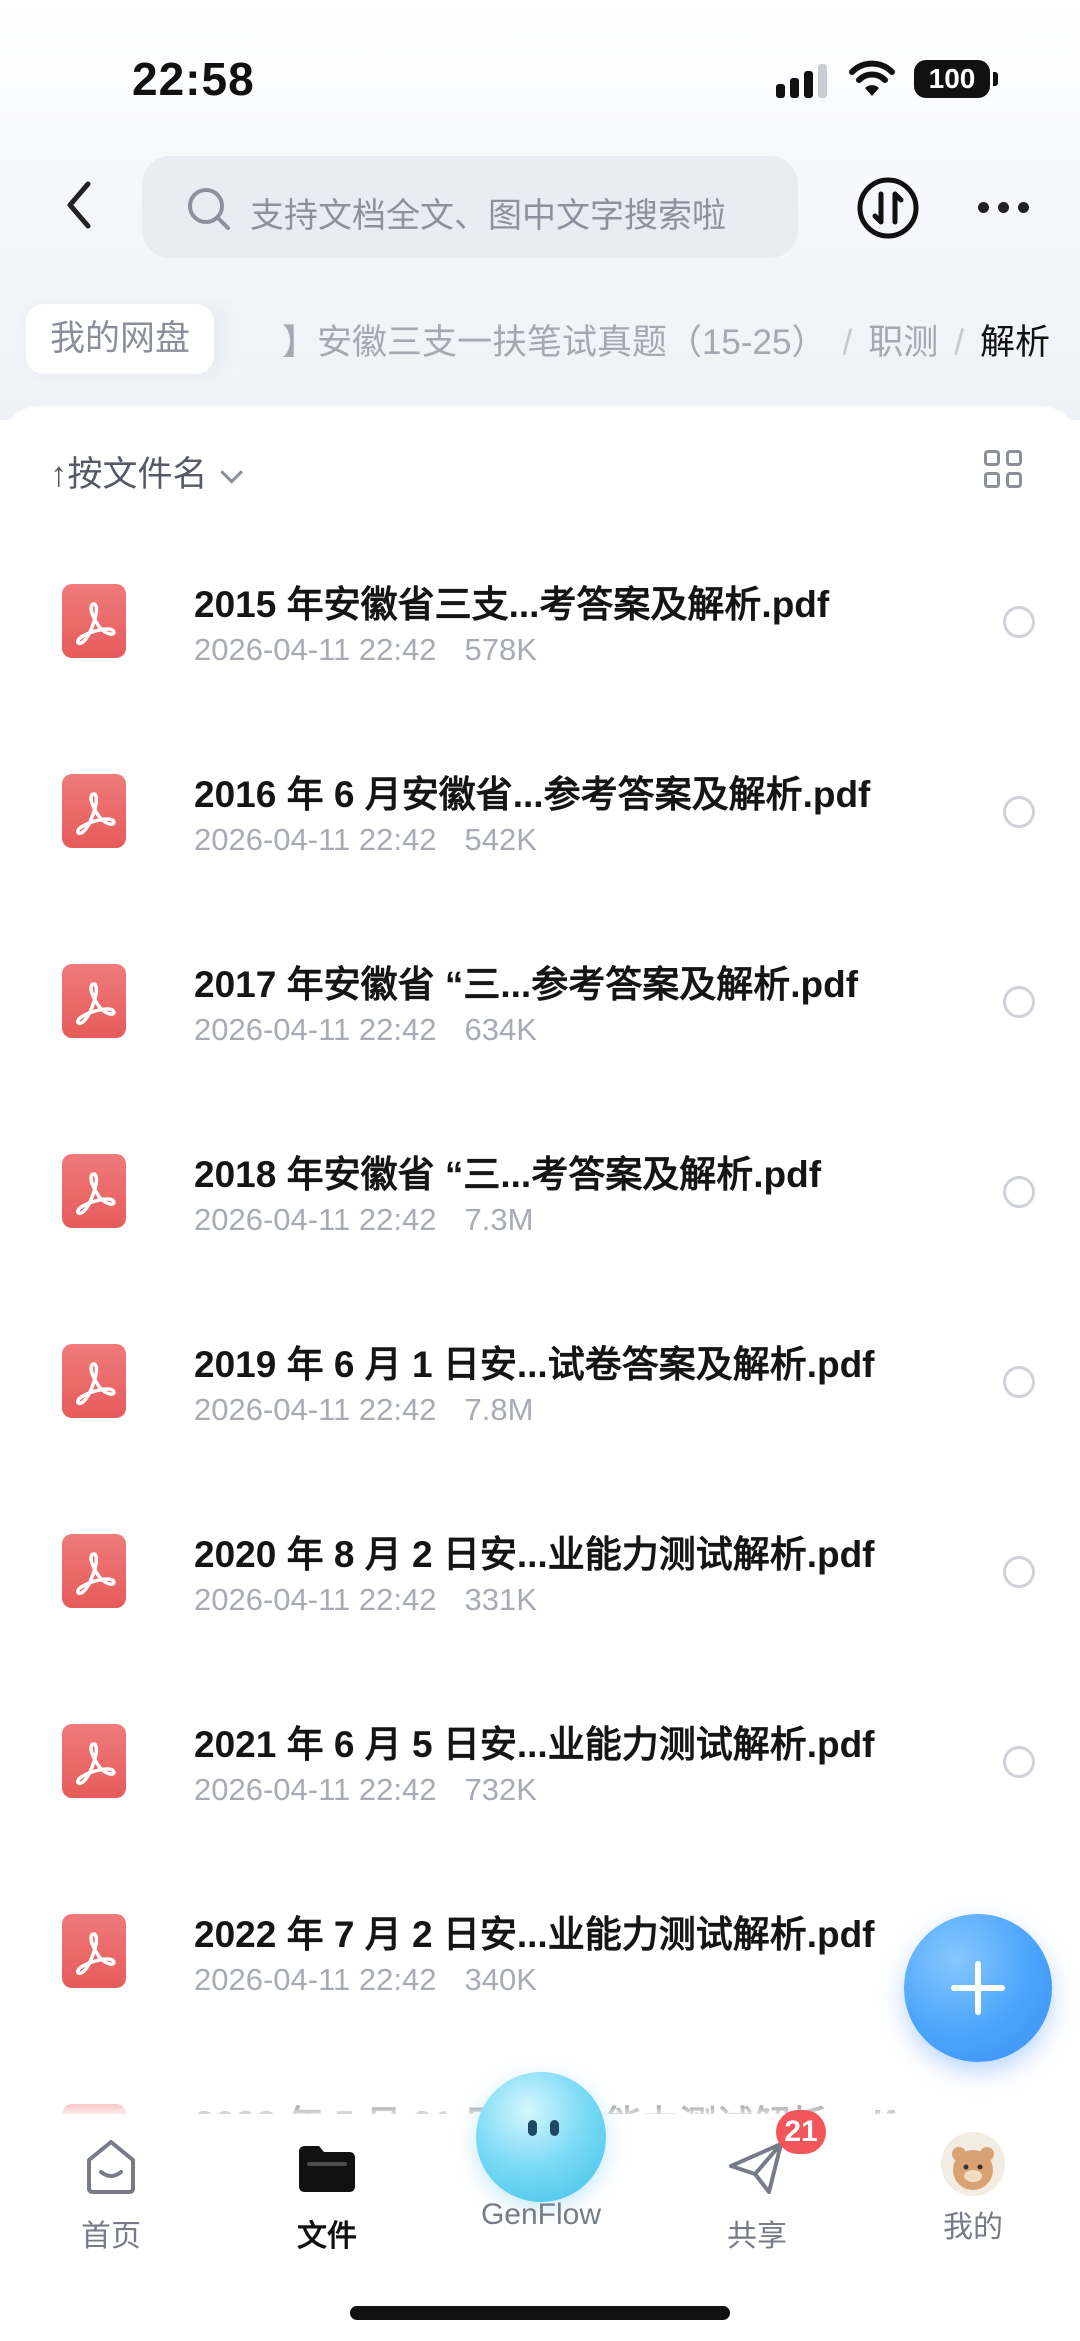 The width and height of the screenshot is (1080, 2341). I want to click on file-name: 2021 年 6 月 5 日安...业能力测试解析.pdf, so click(534, 1744).